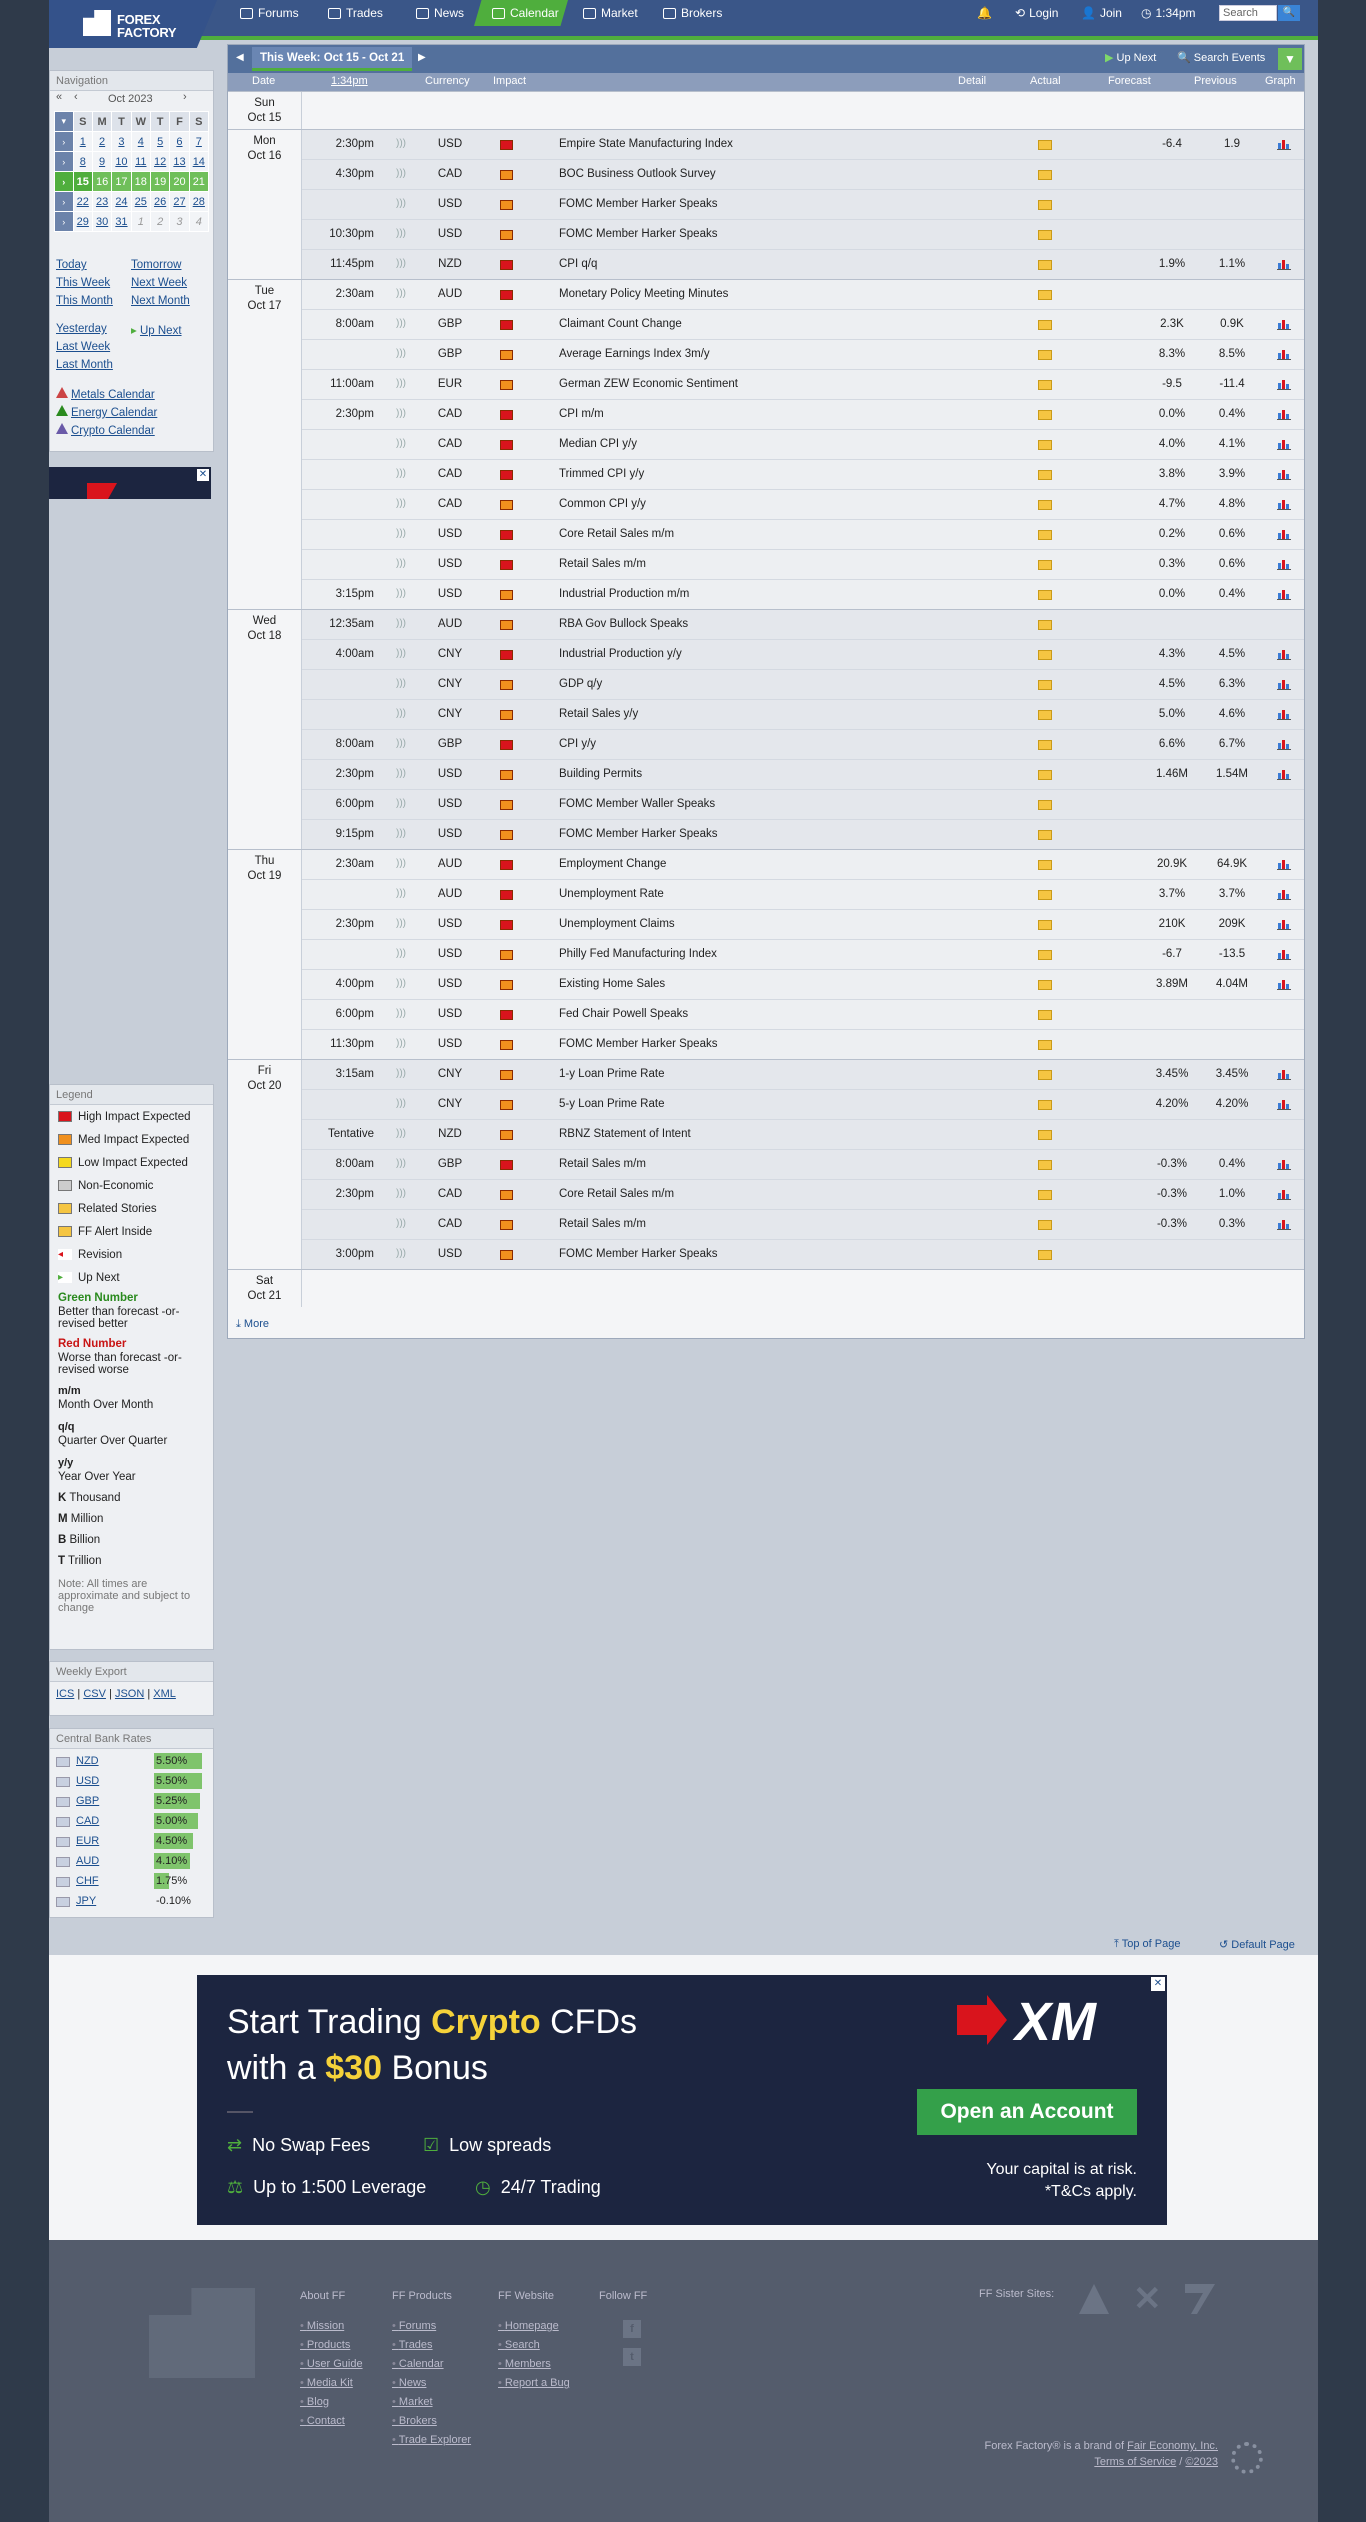 This screenshot has width=1366, height=2522. Describe the element at coordinates (534, 2345) in the screenshot. I see `footer-link: Search` at that location.